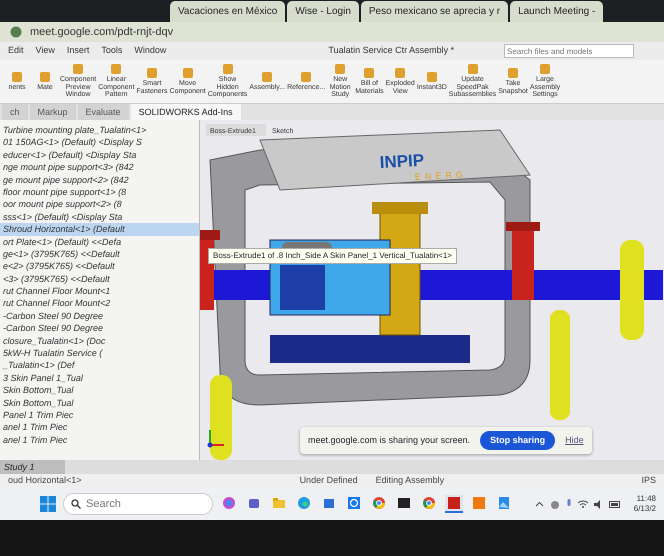 This screenshot has height=556, width=664. Describe the element at coordinates (99, 365) in the screenshot. I see `tree-item: _Tualatin<1> (Def` at that location.